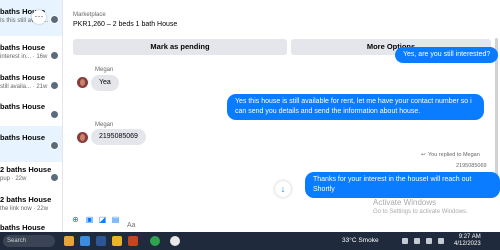 The height and width of the screenshot is (250, 500). Describe the element at coordinates (125, 24) in the screenshot. I see `listing-title: PKR1,260 – 2 beds 1 bath House` at that location.